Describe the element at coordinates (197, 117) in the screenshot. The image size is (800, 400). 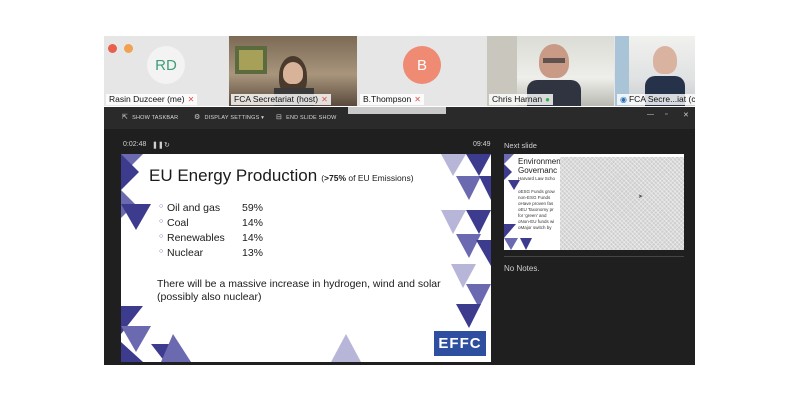
I see `display-icon: ⚙` at that location.